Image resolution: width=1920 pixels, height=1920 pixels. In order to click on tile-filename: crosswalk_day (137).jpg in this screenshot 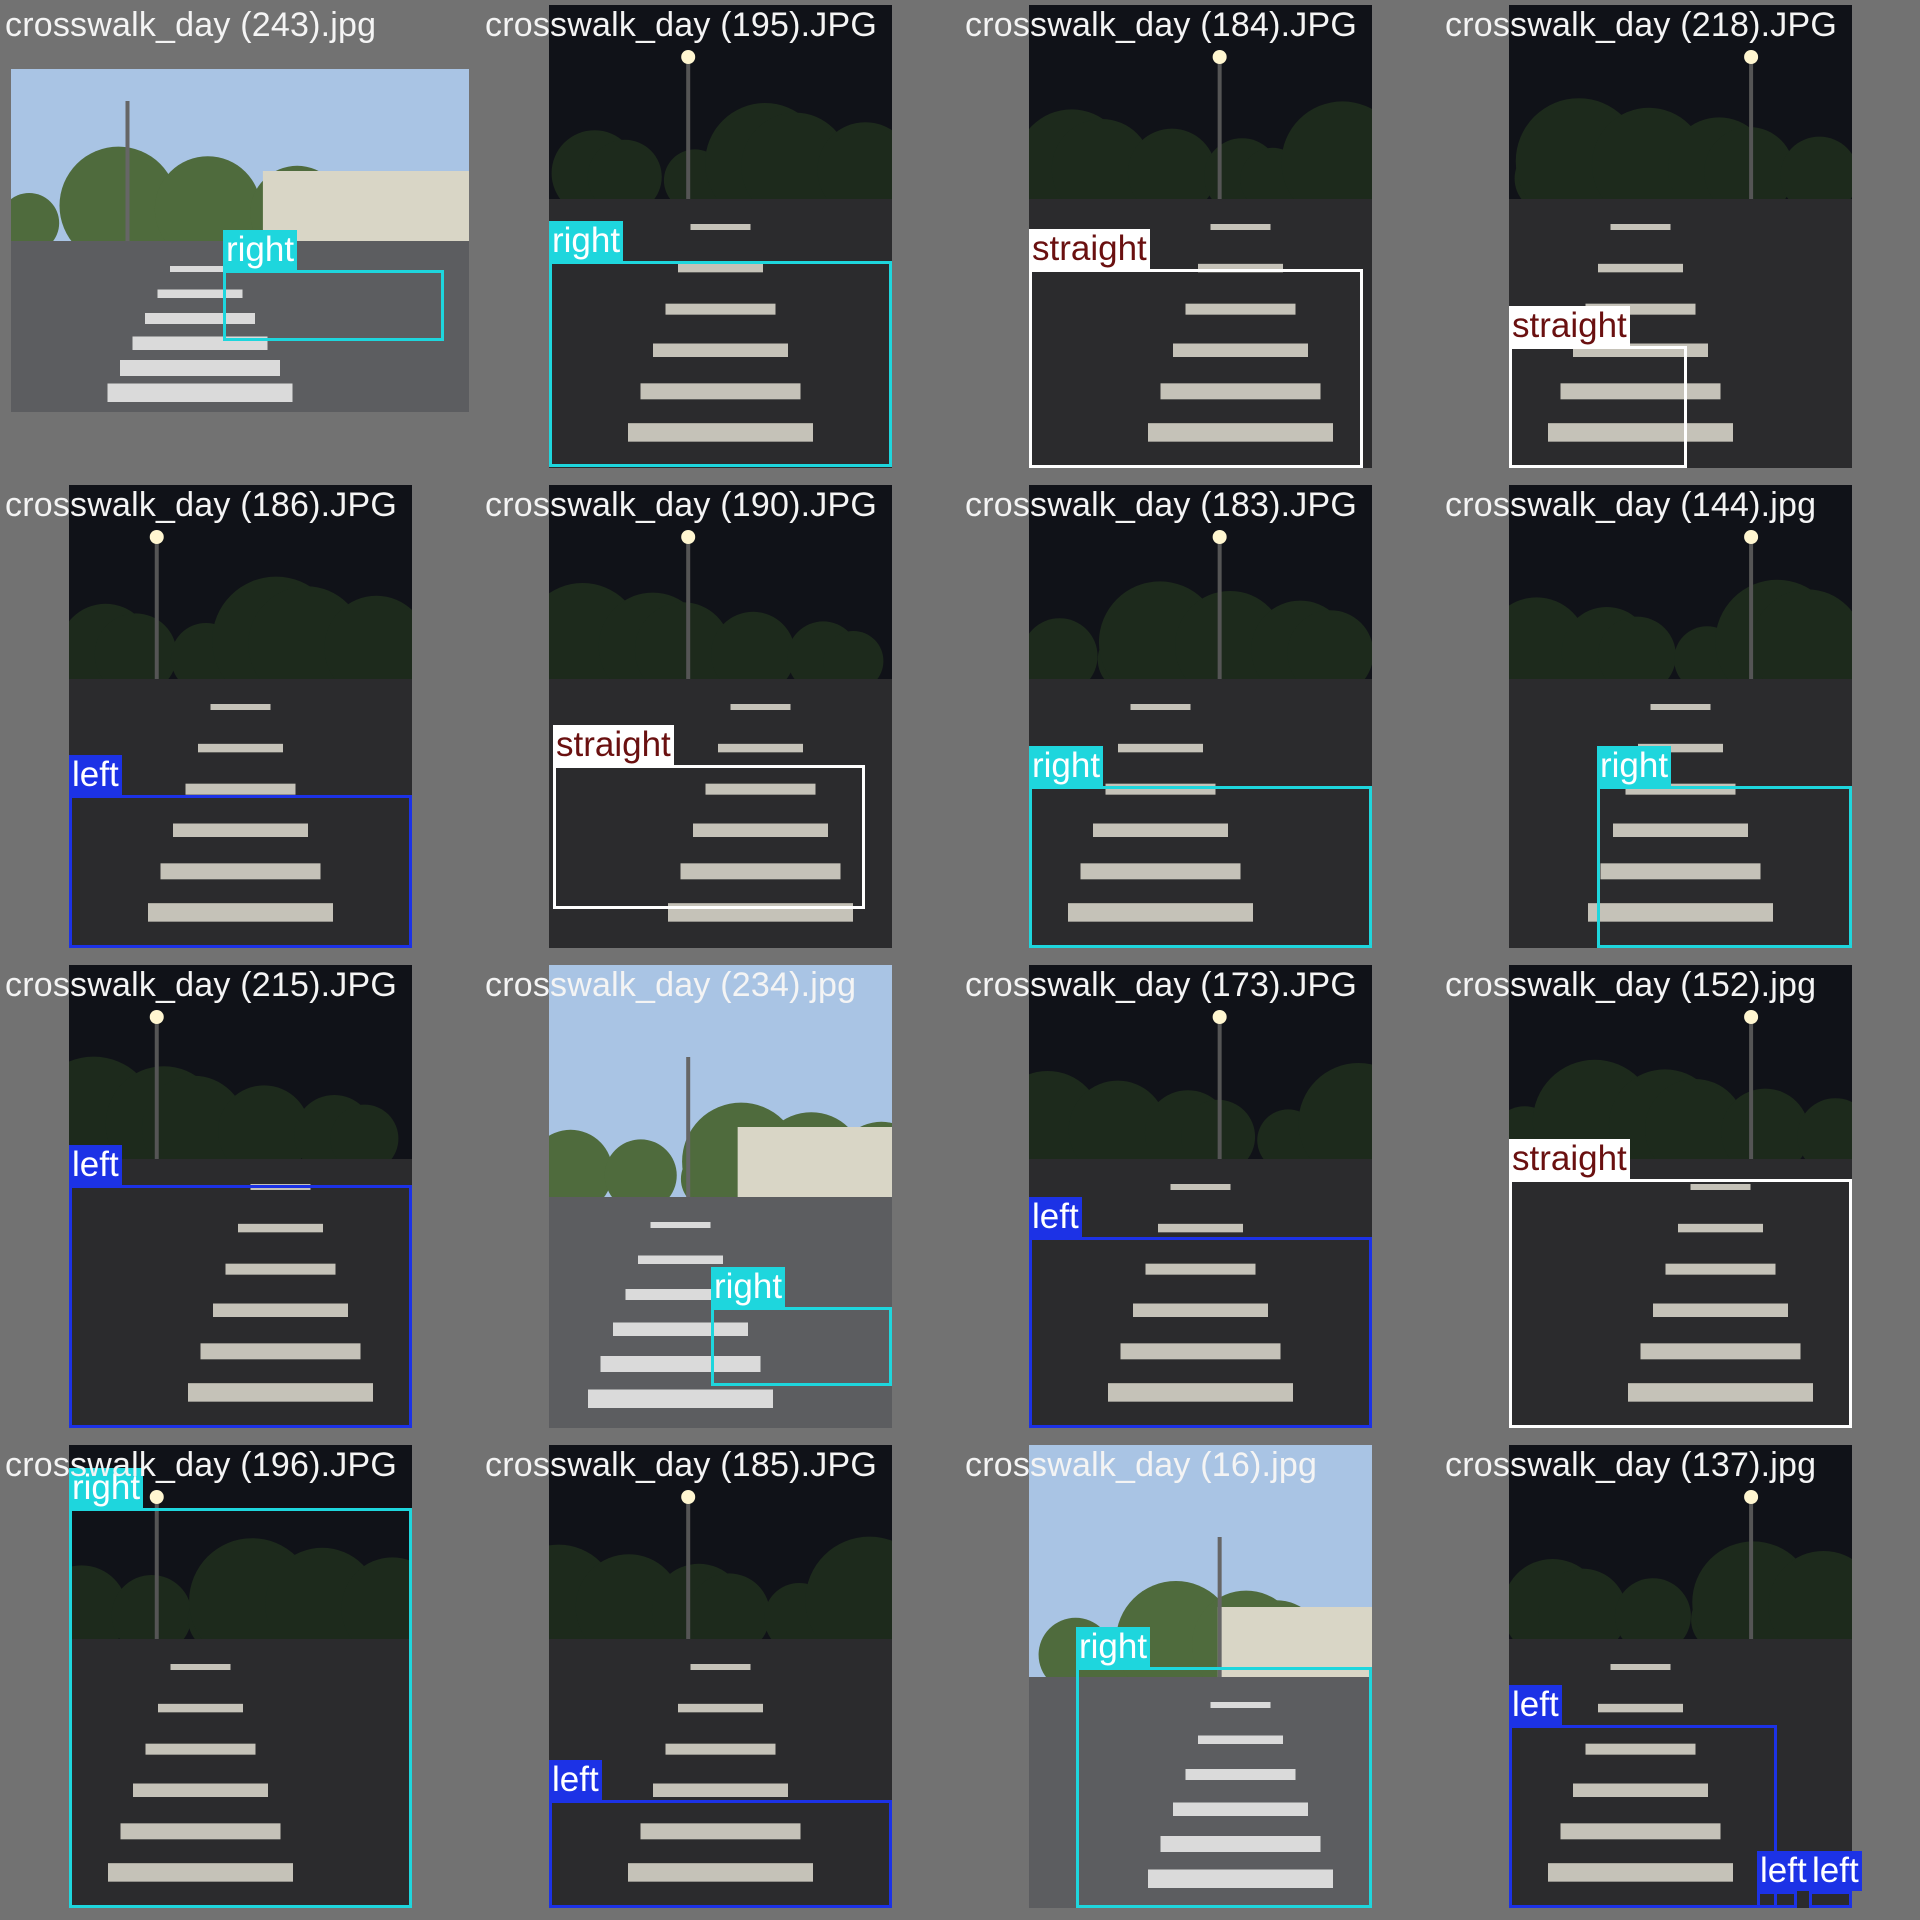, I will do `click(1631, 1465)`.